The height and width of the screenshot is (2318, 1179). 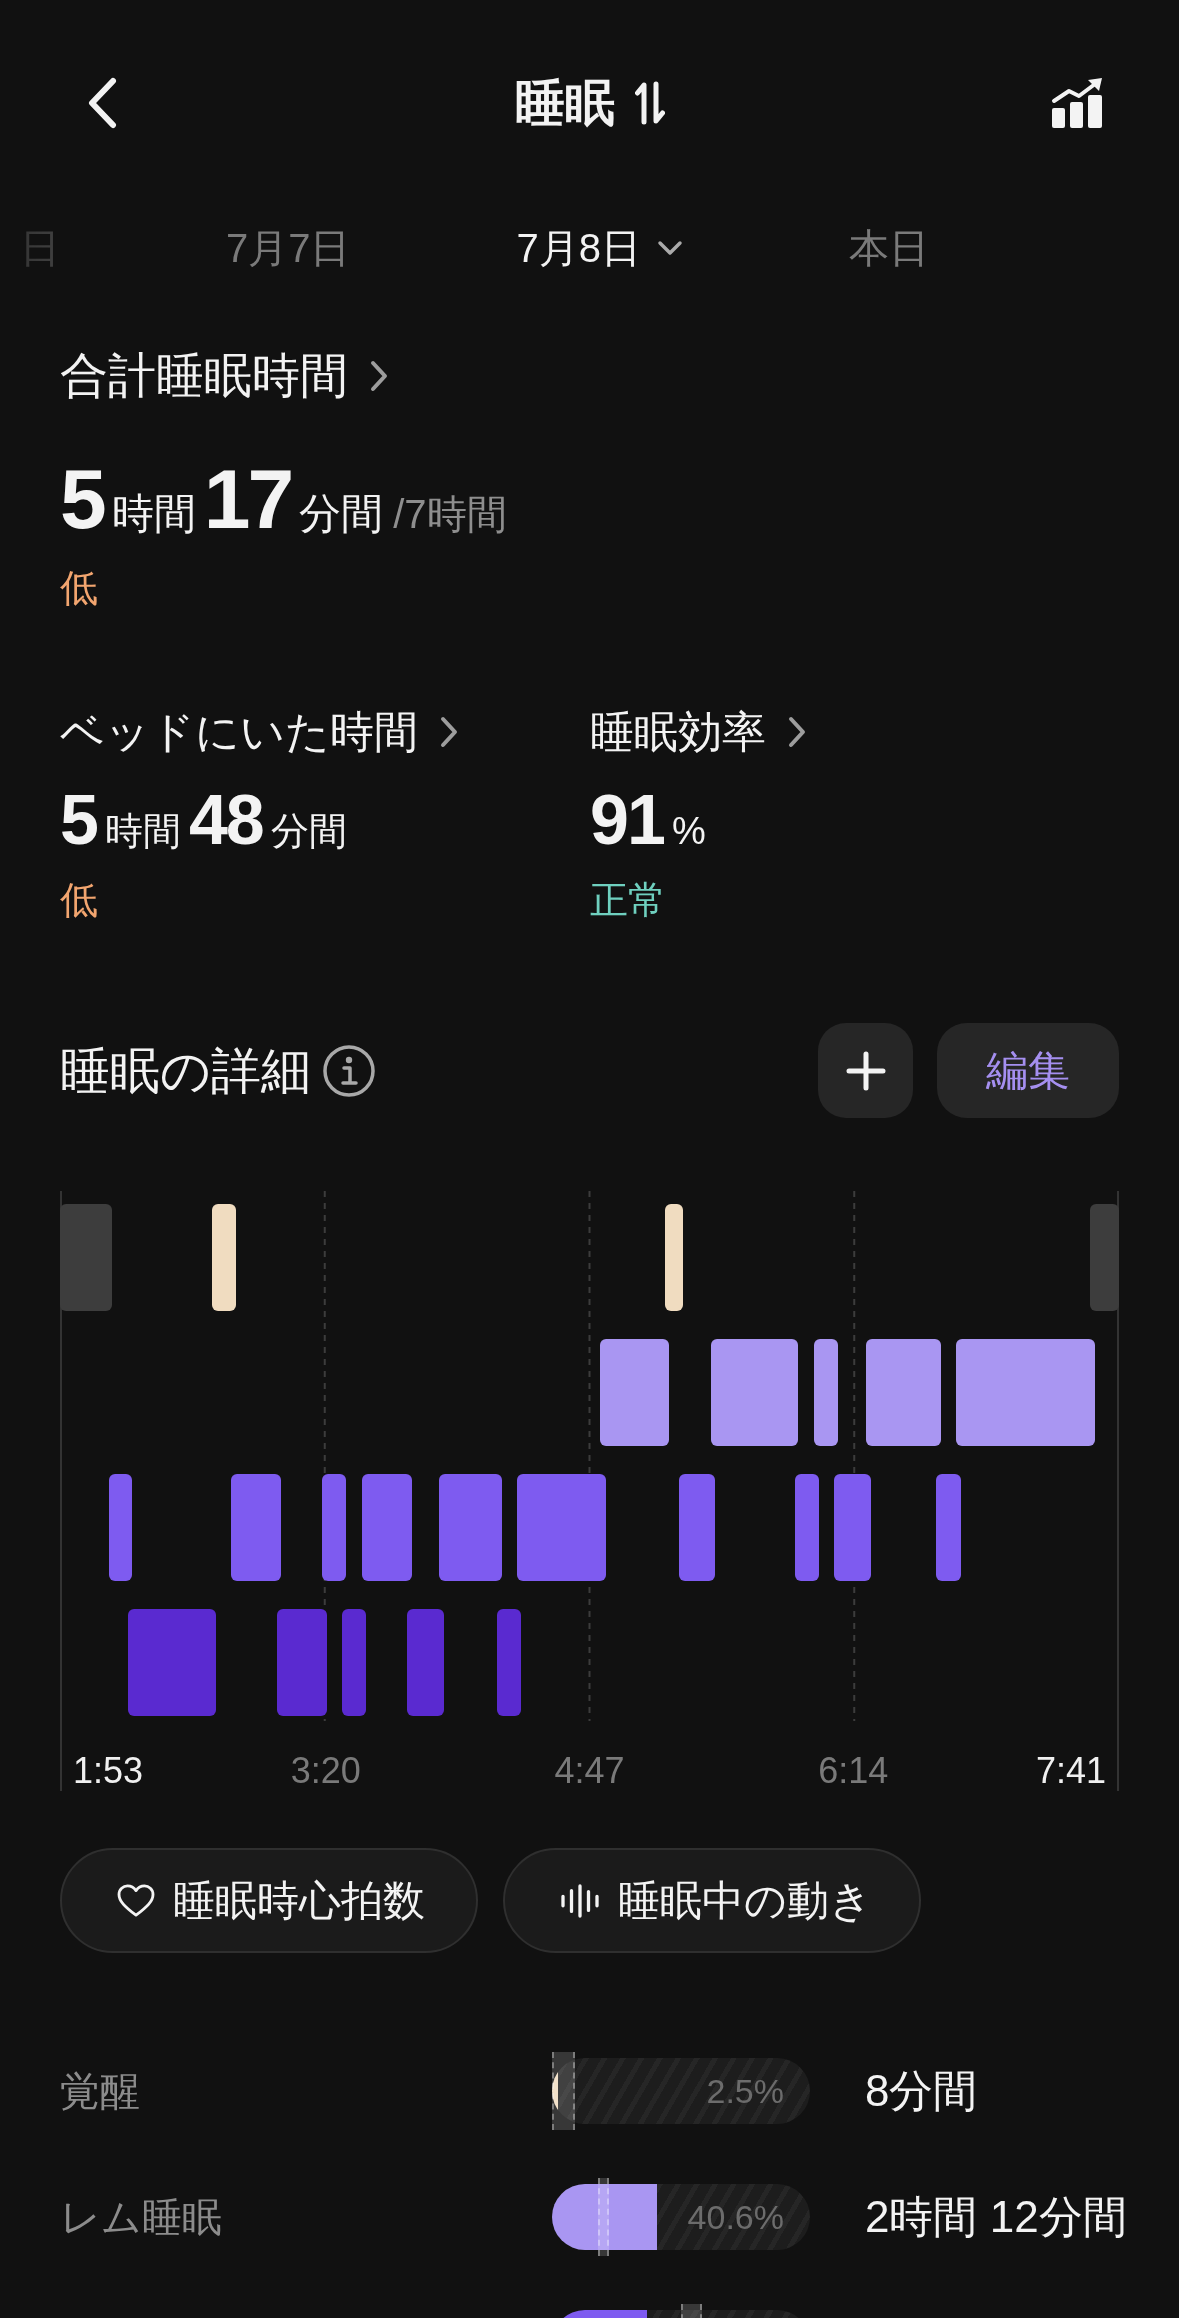 I want to click on status-label: 正常, so click(x=628, y=900).